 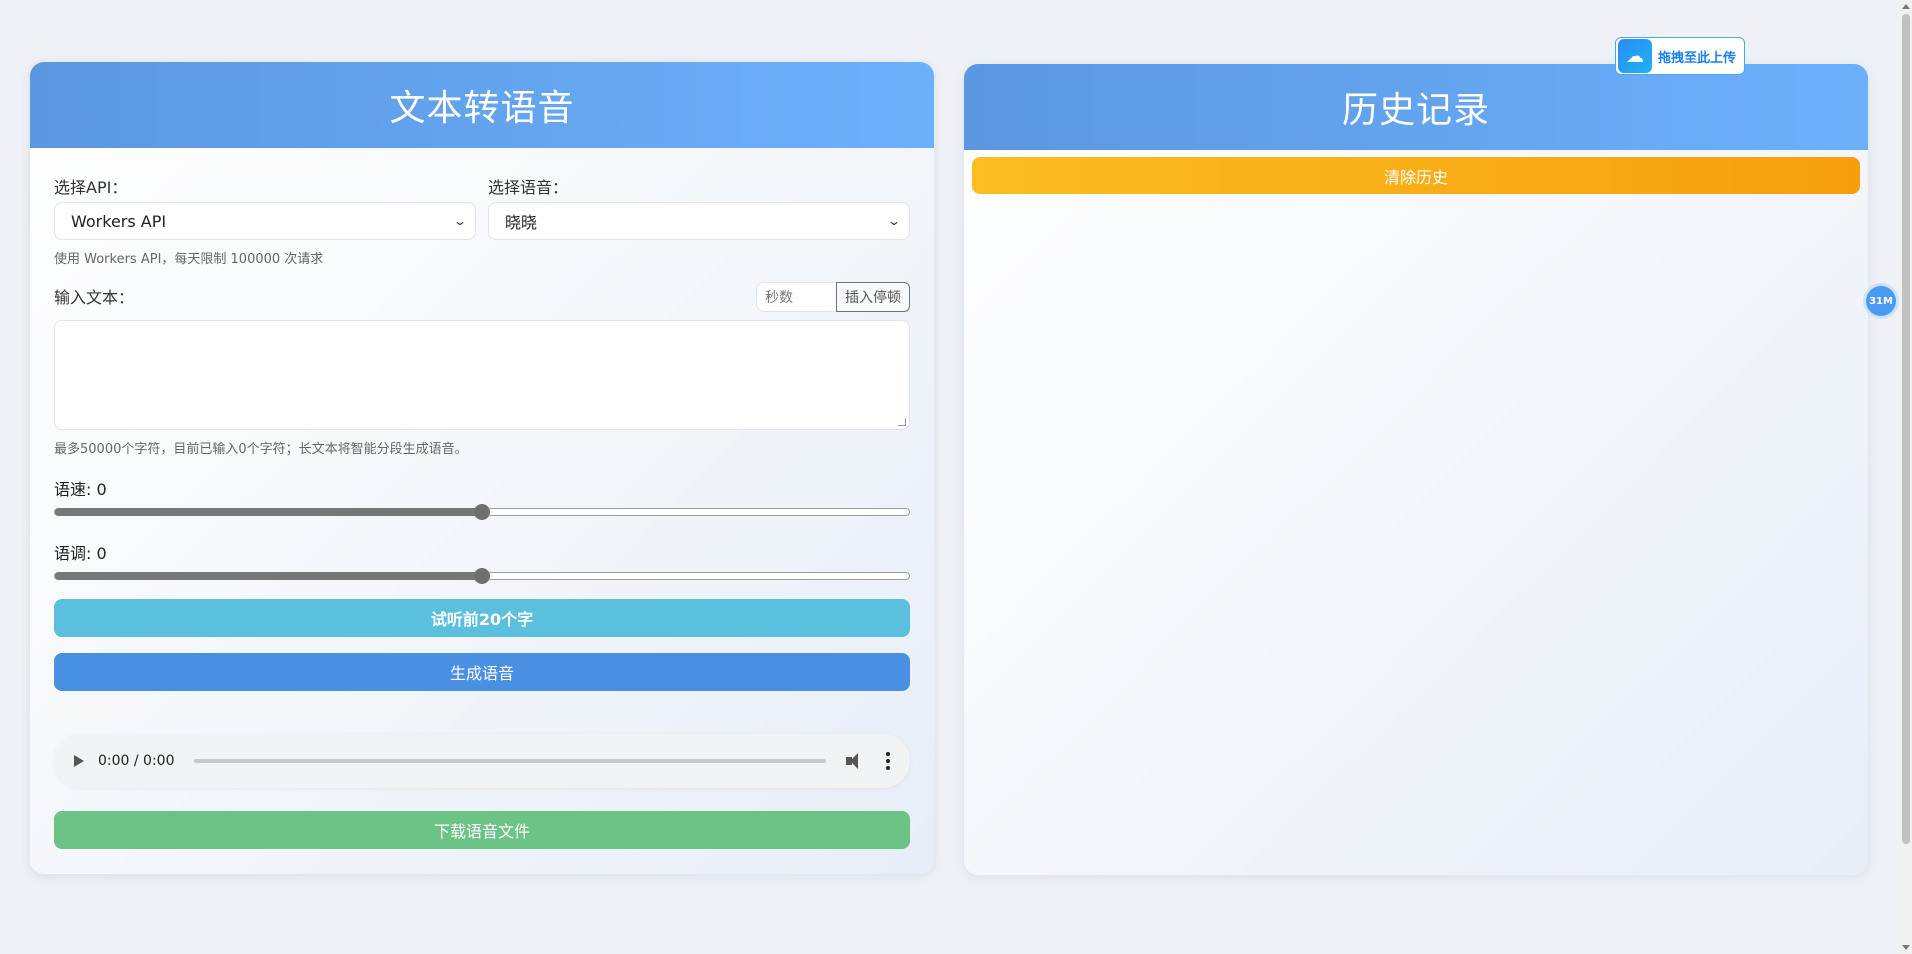 What do you see at coordinates (1906, 947) in the screenshot?
I see `scroll-down-icon` at bounding box center [1906, 947].